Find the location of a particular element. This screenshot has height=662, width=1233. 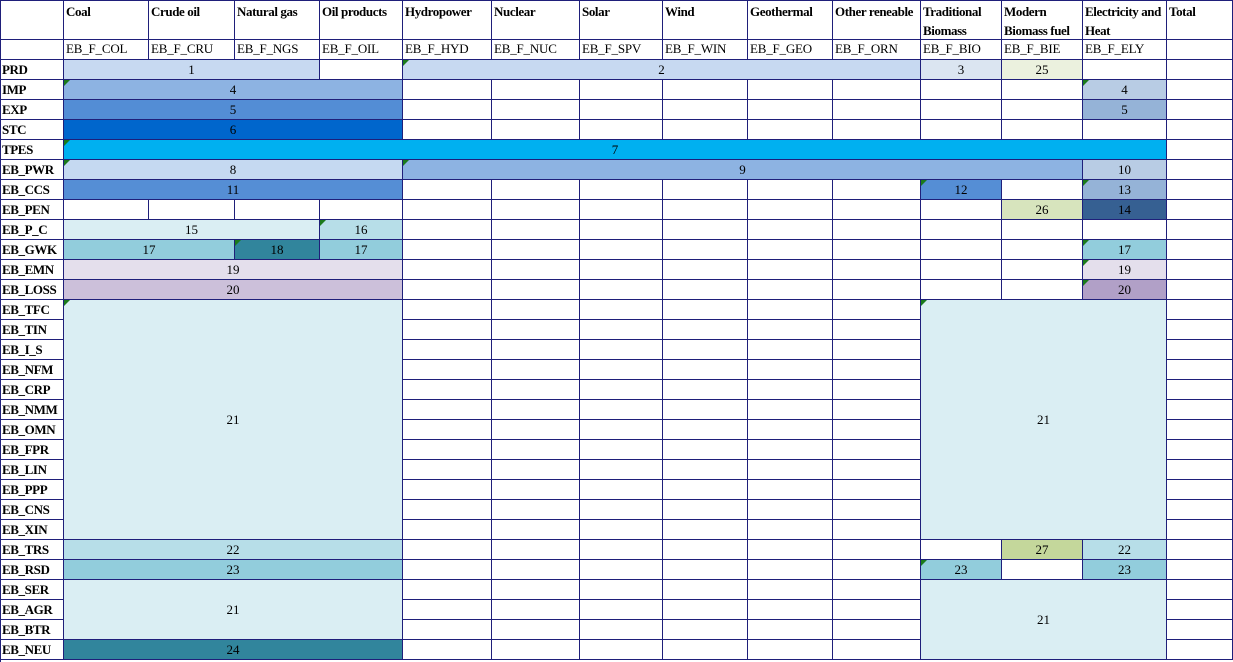

column-code: EB_F_ELY is located at coordinates (1125, 50).